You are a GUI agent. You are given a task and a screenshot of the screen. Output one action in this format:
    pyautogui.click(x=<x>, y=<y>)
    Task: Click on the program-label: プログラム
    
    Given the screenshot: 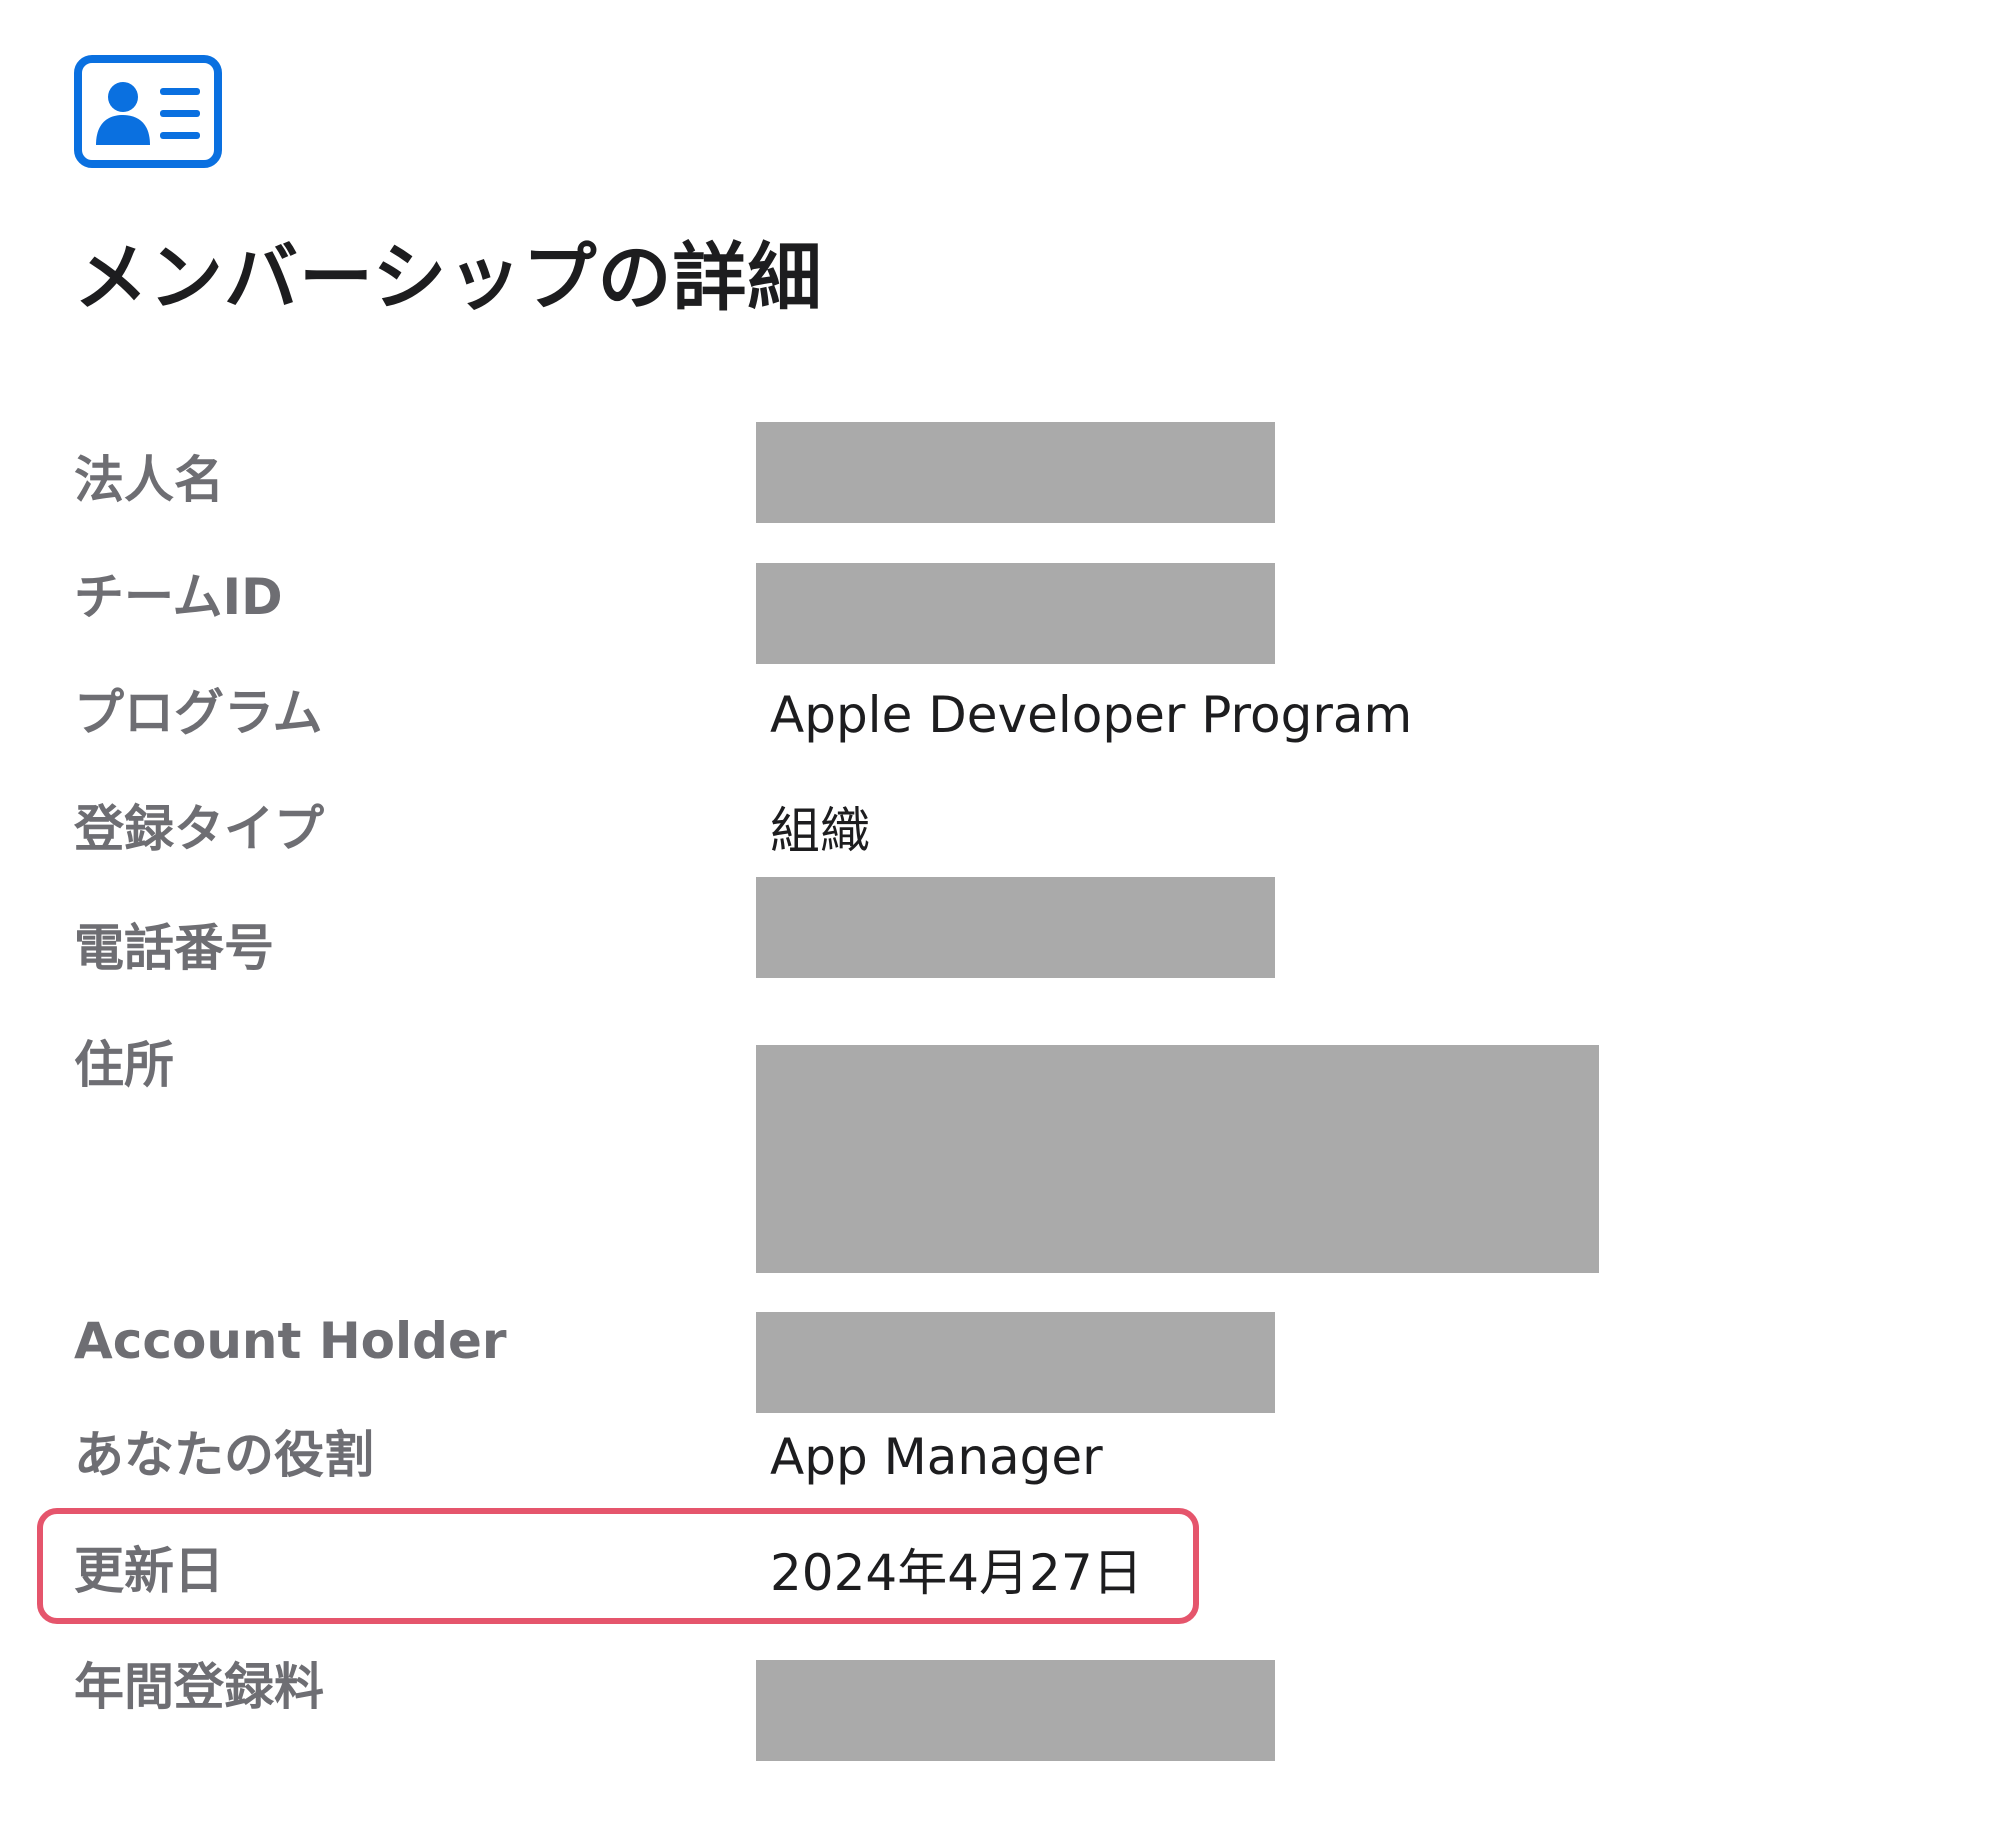 What is the action you would take?
    pyautogui.click(x=198, y=713)
    